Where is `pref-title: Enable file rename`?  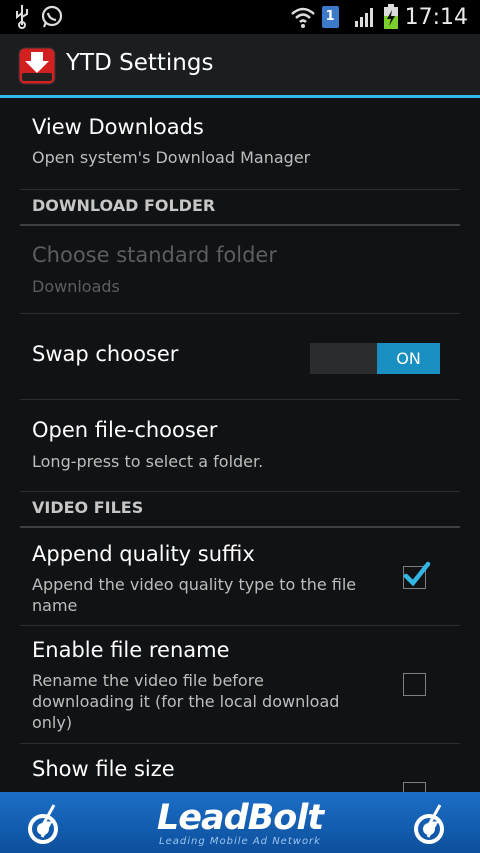
pref-title: Enable file rename is located at coordinates (131, 650).